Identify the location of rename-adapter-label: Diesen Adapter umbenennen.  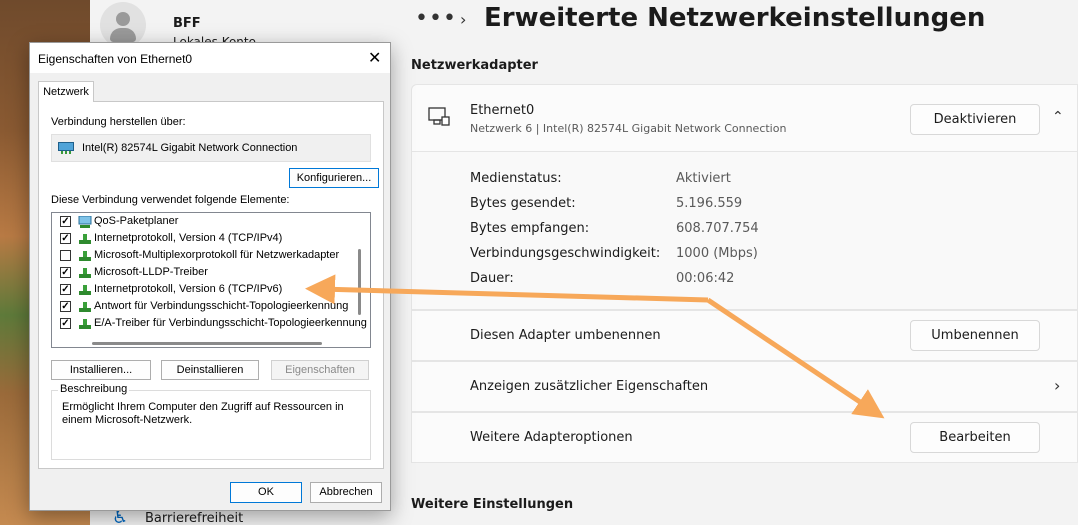
(565, 335).